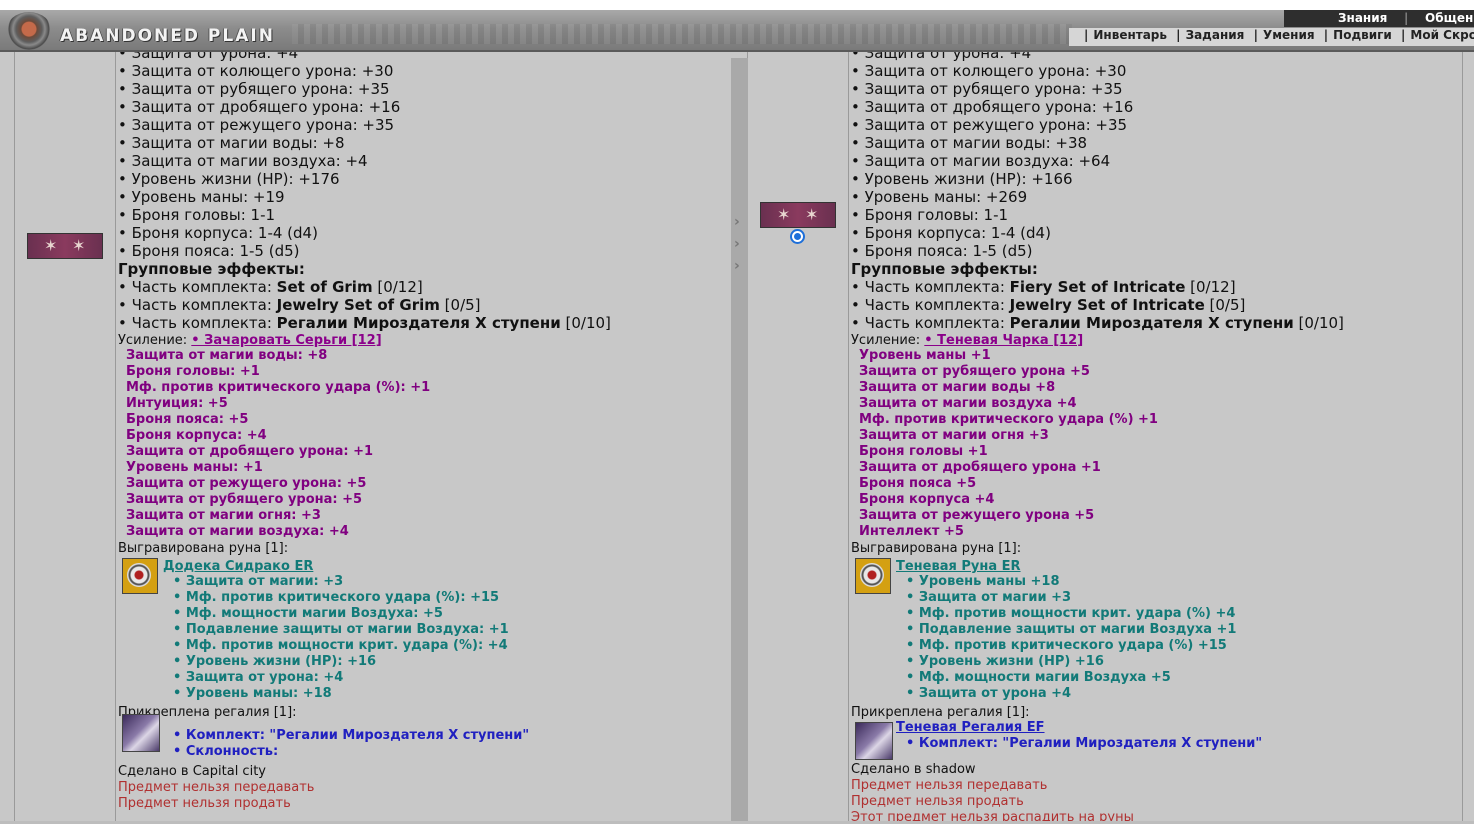  I want to click on enhance-stat: Мф. против критического удара (%) +1, so click(1008, 419).